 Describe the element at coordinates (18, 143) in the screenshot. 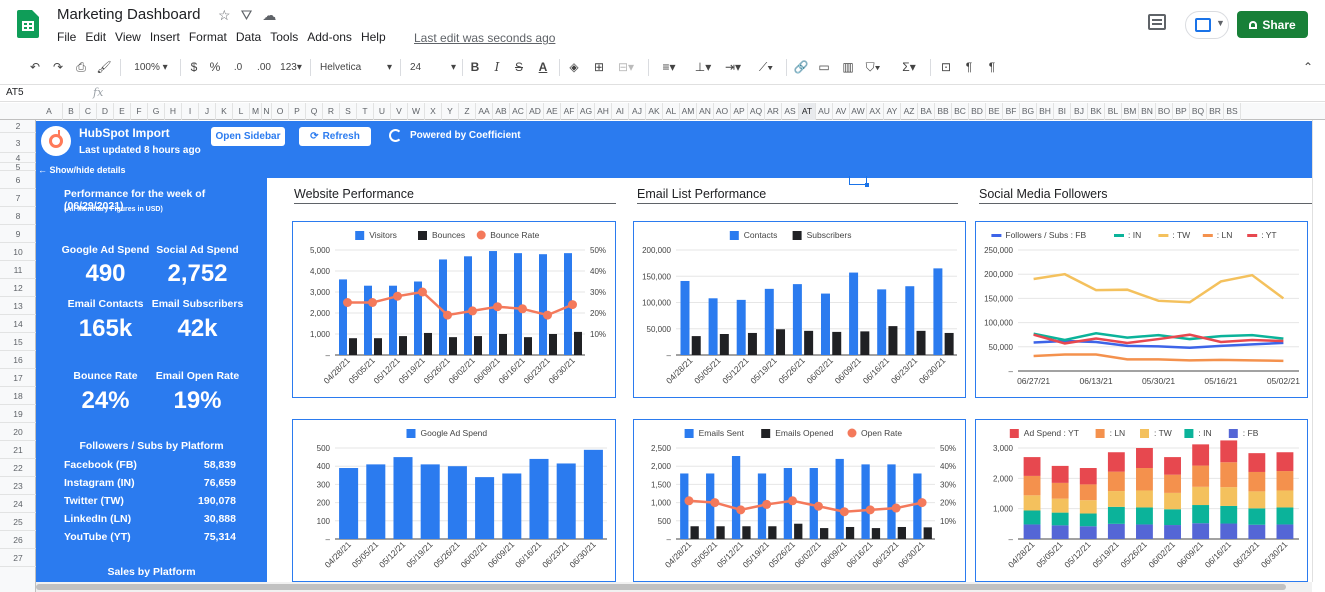

I see `row-header: 3` at that location.